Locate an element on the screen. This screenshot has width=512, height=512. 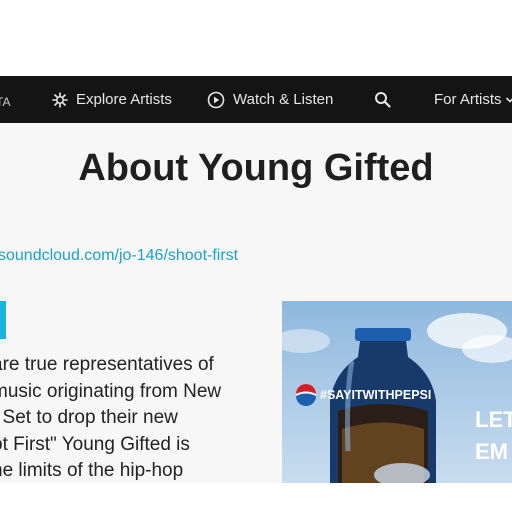
section-accent-bar is located at coordinates (3, 320).